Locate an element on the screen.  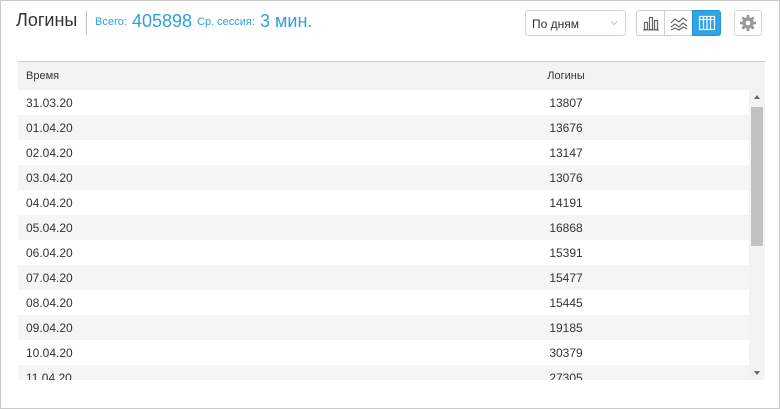
avg-session-value: 3 мин. is located at coordinates (286, 21).